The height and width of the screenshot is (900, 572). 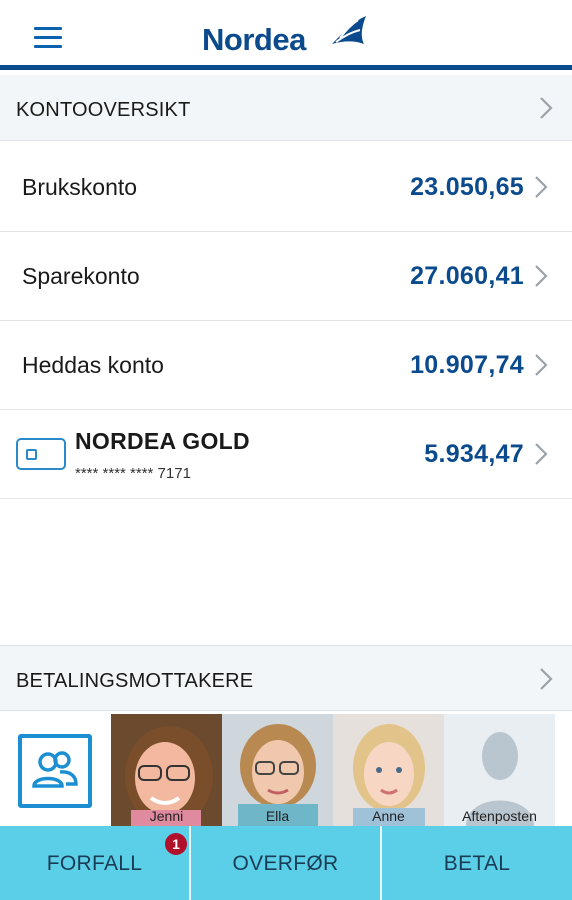 What do you see at coordinates (103, 110) in the screenshot?
I see `accounts-overview-title: KONTOOVERSIKT` at bounding box center [103, 110].